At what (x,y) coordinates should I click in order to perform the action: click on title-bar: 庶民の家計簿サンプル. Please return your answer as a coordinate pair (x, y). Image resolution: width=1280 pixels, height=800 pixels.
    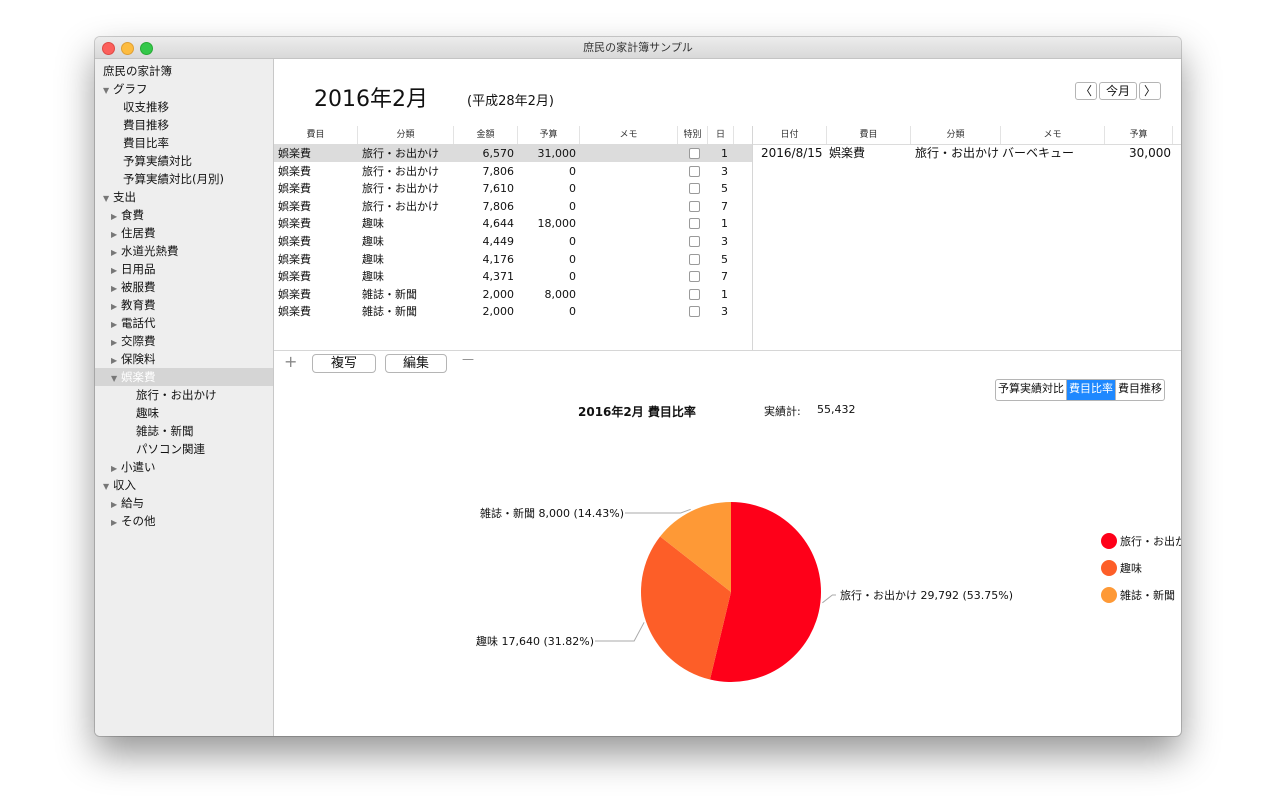
    Looking at the image, I should click on (638, 48).